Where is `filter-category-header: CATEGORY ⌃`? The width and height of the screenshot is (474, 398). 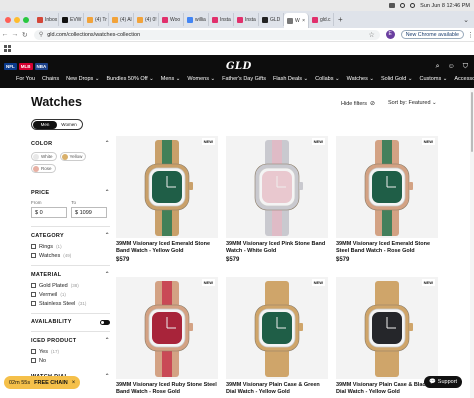 filter-category-header: CATEGORY ⌃ is located at coordinates (70, 236).